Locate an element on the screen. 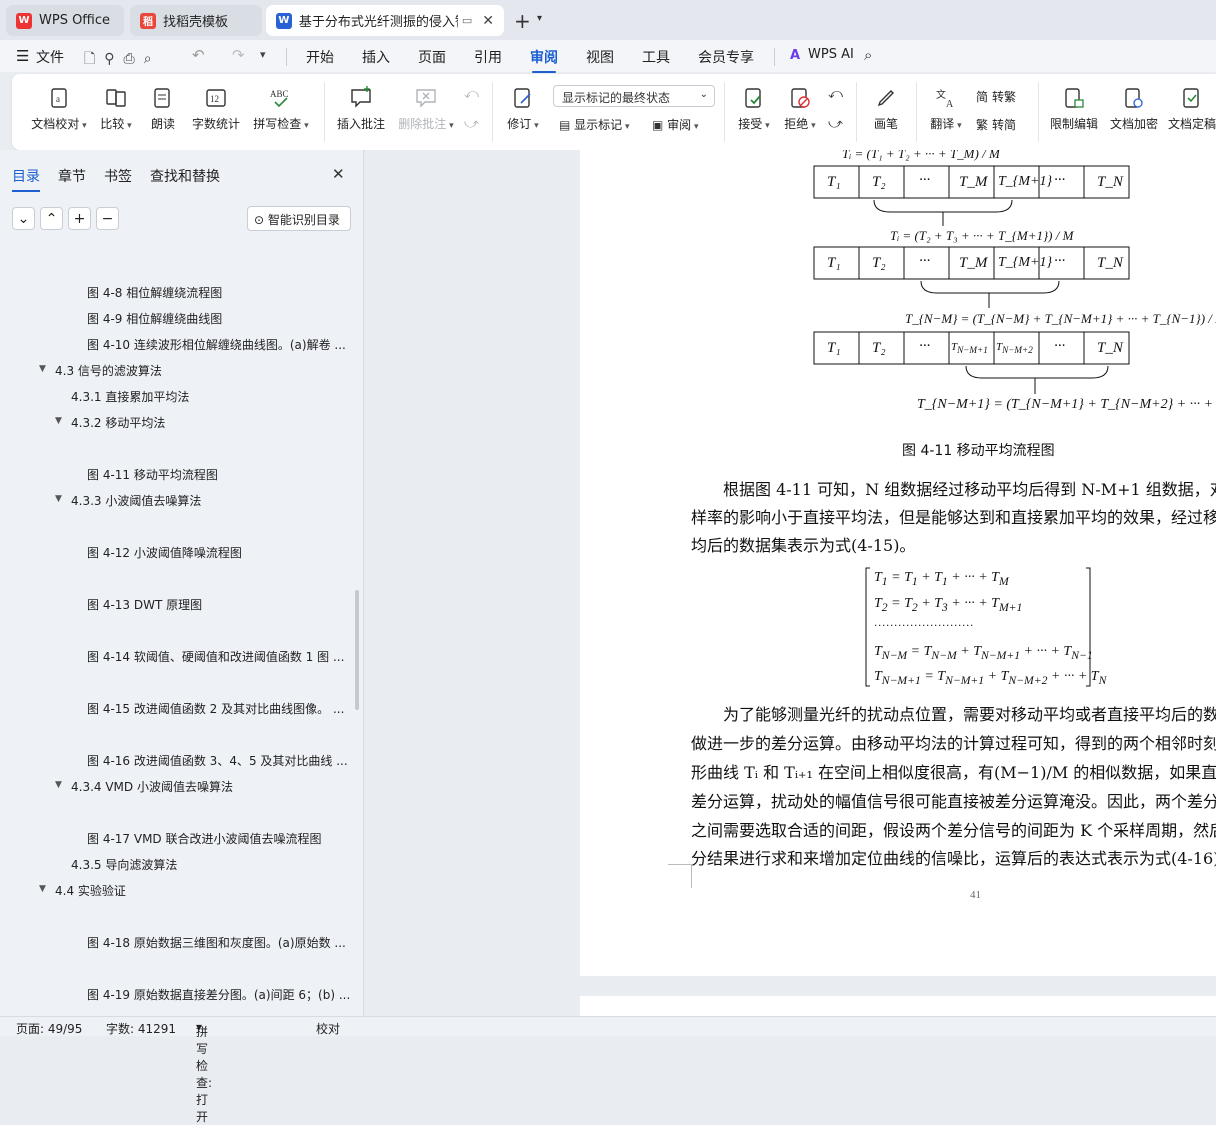 Image resolution: width=1216 pixels, height=1125 pixels. tab-bookmarks: 书签 is located at coordinates (118, 176).